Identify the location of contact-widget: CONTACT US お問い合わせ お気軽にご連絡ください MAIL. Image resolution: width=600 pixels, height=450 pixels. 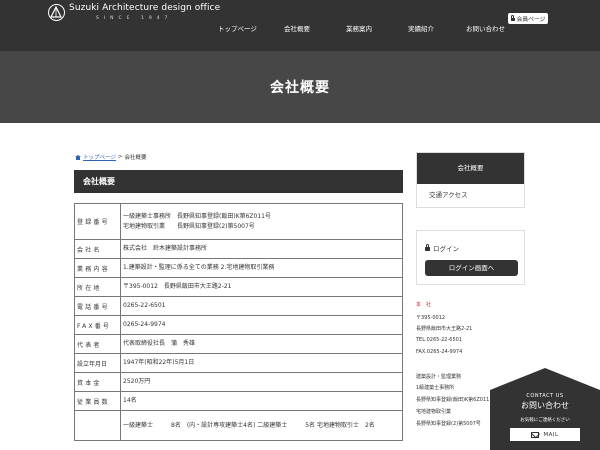
(545, 409).